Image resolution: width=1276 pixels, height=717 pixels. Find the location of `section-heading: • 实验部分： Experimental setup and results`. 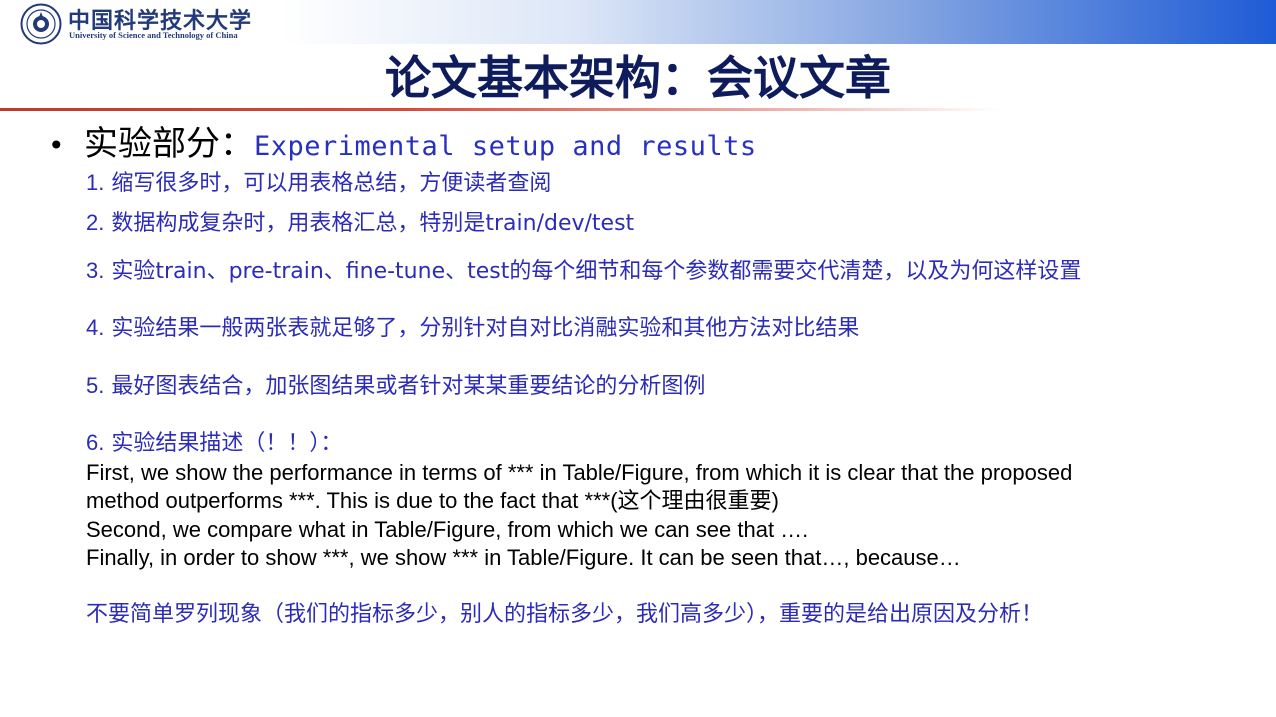

section-heading: • 实验部分： Experimental setup and results is located at coordinates (402, 140).